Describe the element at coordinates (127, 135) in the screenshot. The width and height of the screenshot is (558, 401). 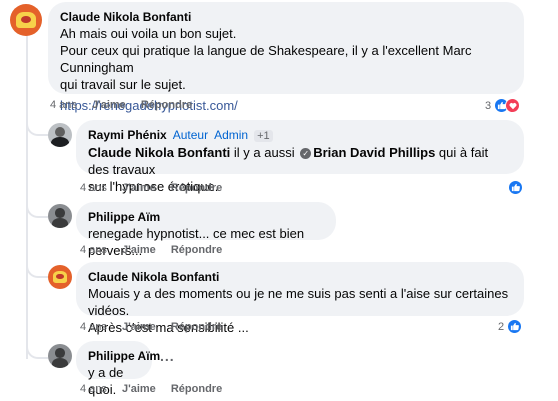
I see `comment-author: Raymi Phénix` at that location.